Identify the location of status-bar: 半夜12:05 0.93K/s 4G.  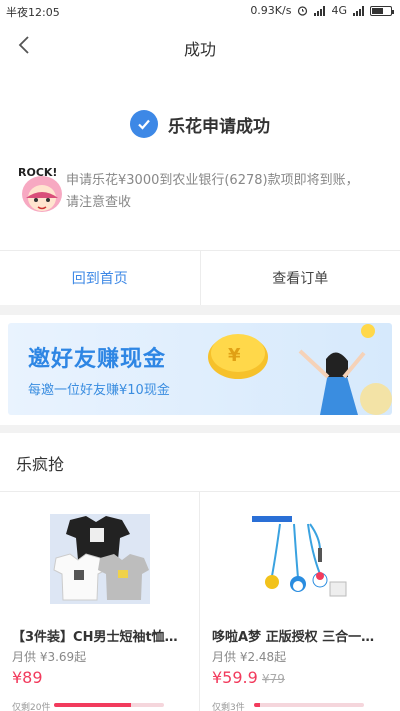
(200, 11).